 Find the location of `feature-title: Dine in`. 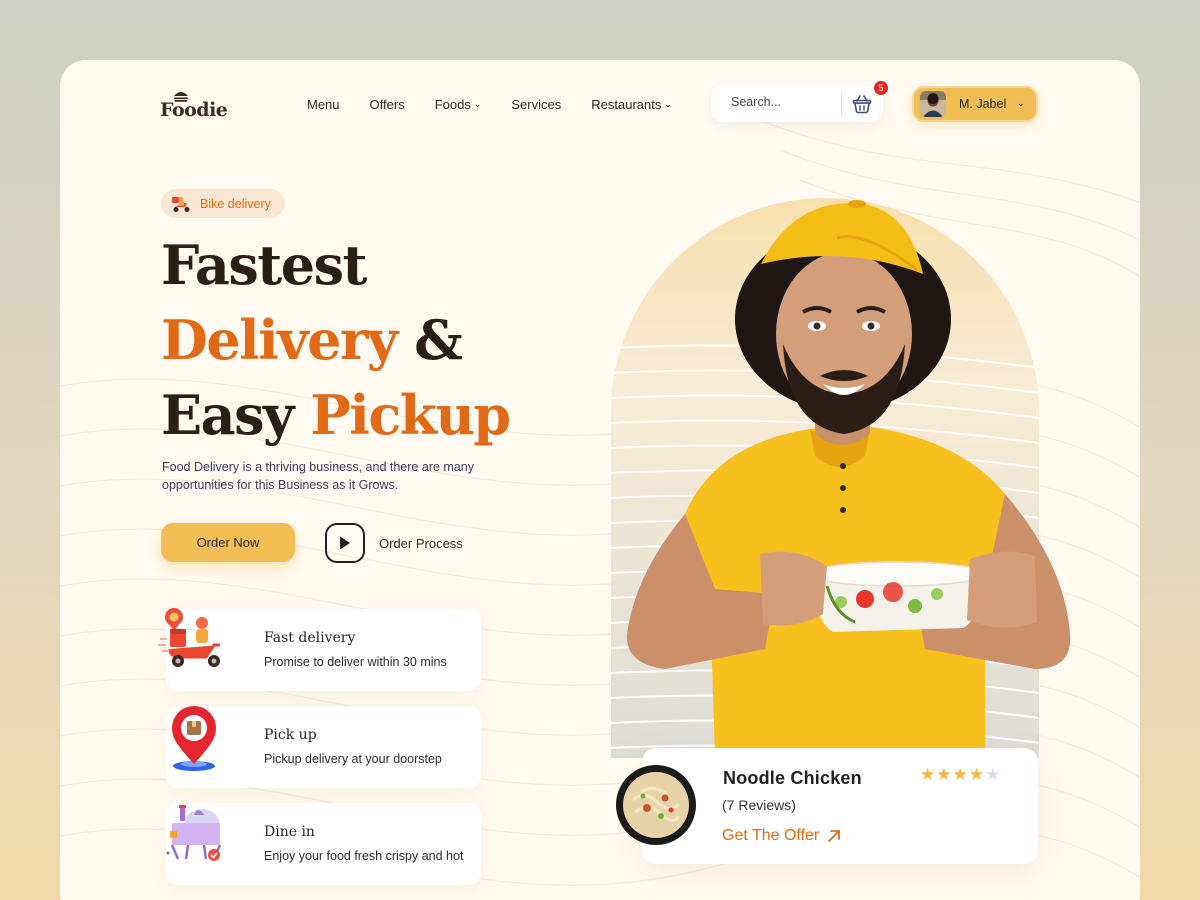

feature-title: Dine in is located at coordinates (289, 832).